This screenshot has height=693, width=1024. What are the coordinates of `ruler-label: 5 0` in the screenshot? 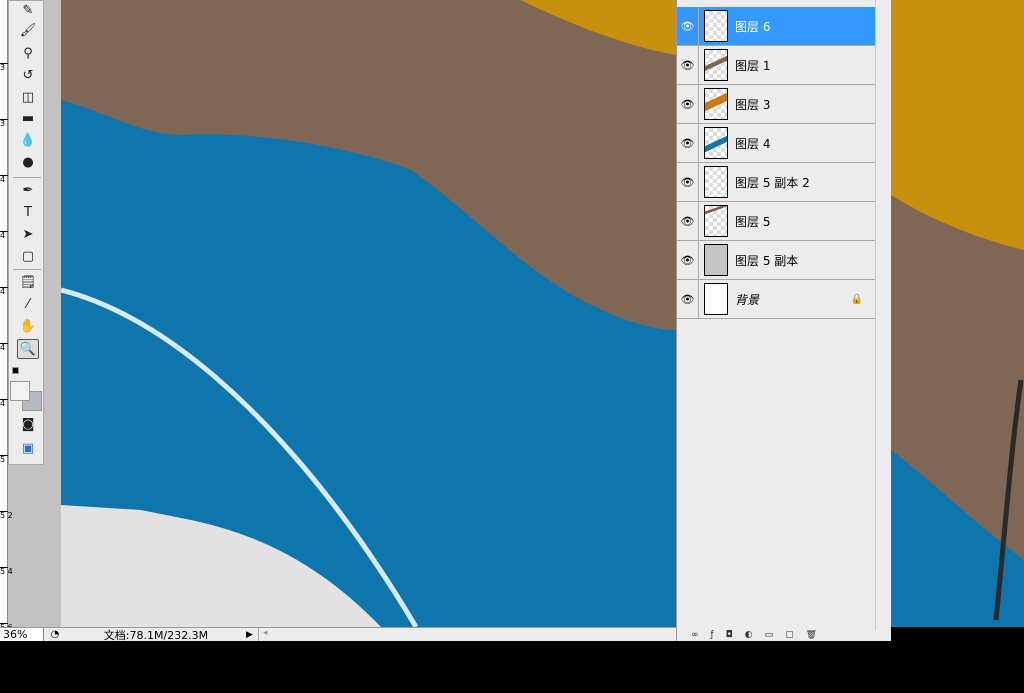 It's located at (6, 459).